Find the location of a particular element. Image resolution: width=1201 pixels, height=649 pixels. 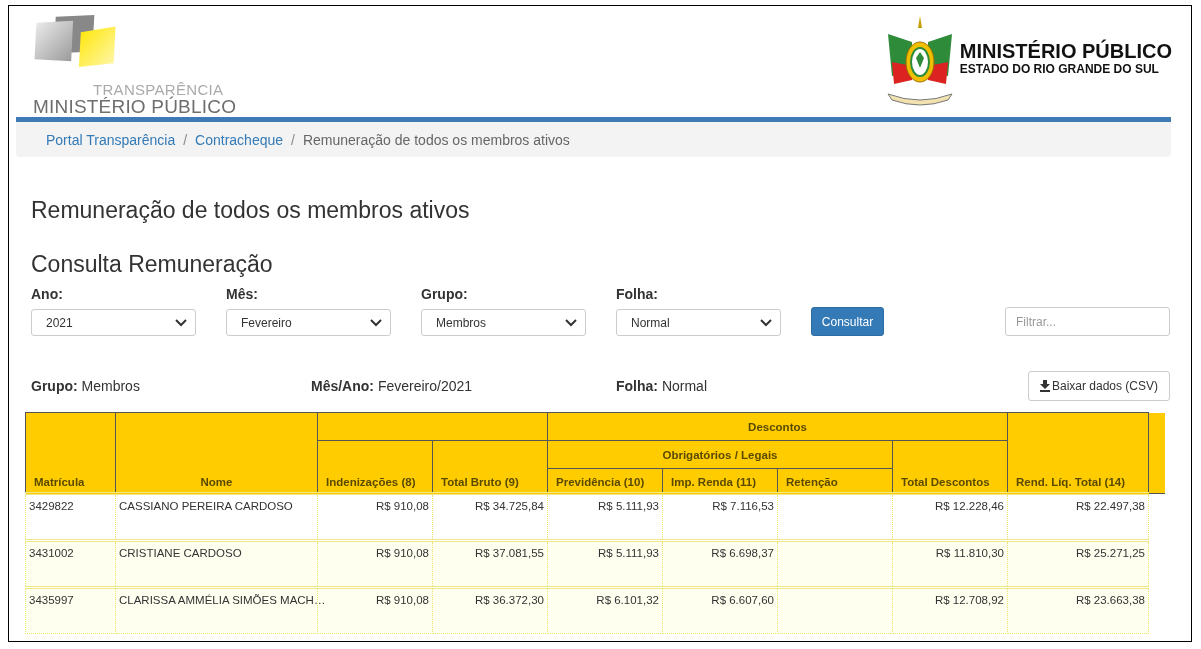

breadcrumb-link: Contracheque is located at coordinates (239, 139).